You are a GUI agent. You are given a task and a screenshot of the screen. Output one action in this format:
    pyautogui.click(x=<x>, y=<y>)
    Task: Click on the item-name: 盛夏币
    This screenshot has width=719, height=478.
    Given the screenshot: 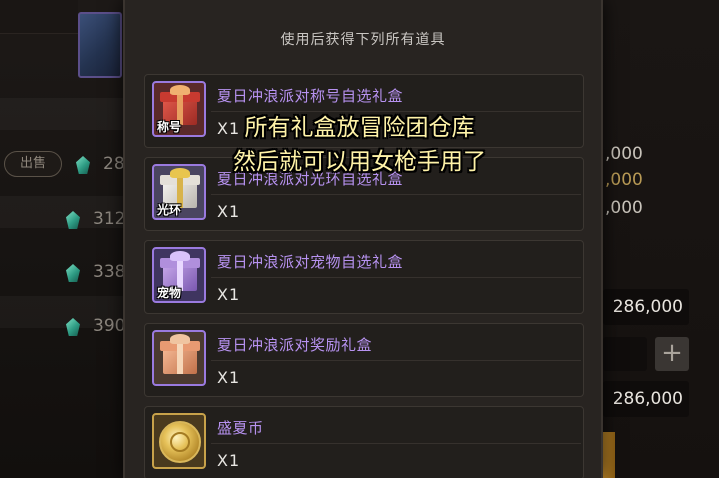 What is the action you would take?
    pyautogui.click(x=240, y=428)
    